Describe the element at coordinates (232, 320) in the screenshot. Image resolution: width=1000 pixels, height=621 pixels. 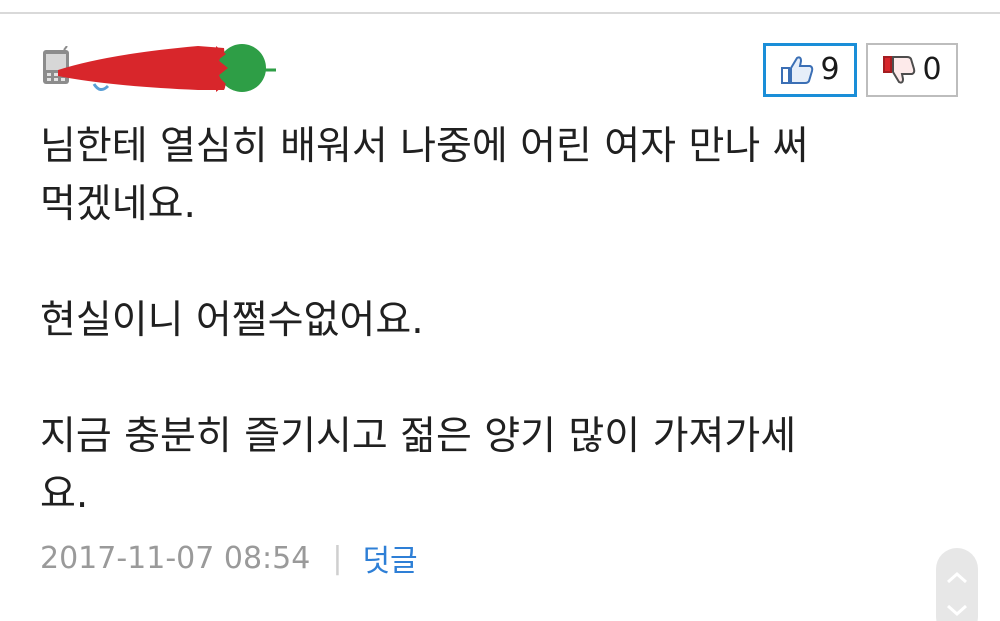
I see `comment-line: 현실이니 어쩔수없어요.` at that location.